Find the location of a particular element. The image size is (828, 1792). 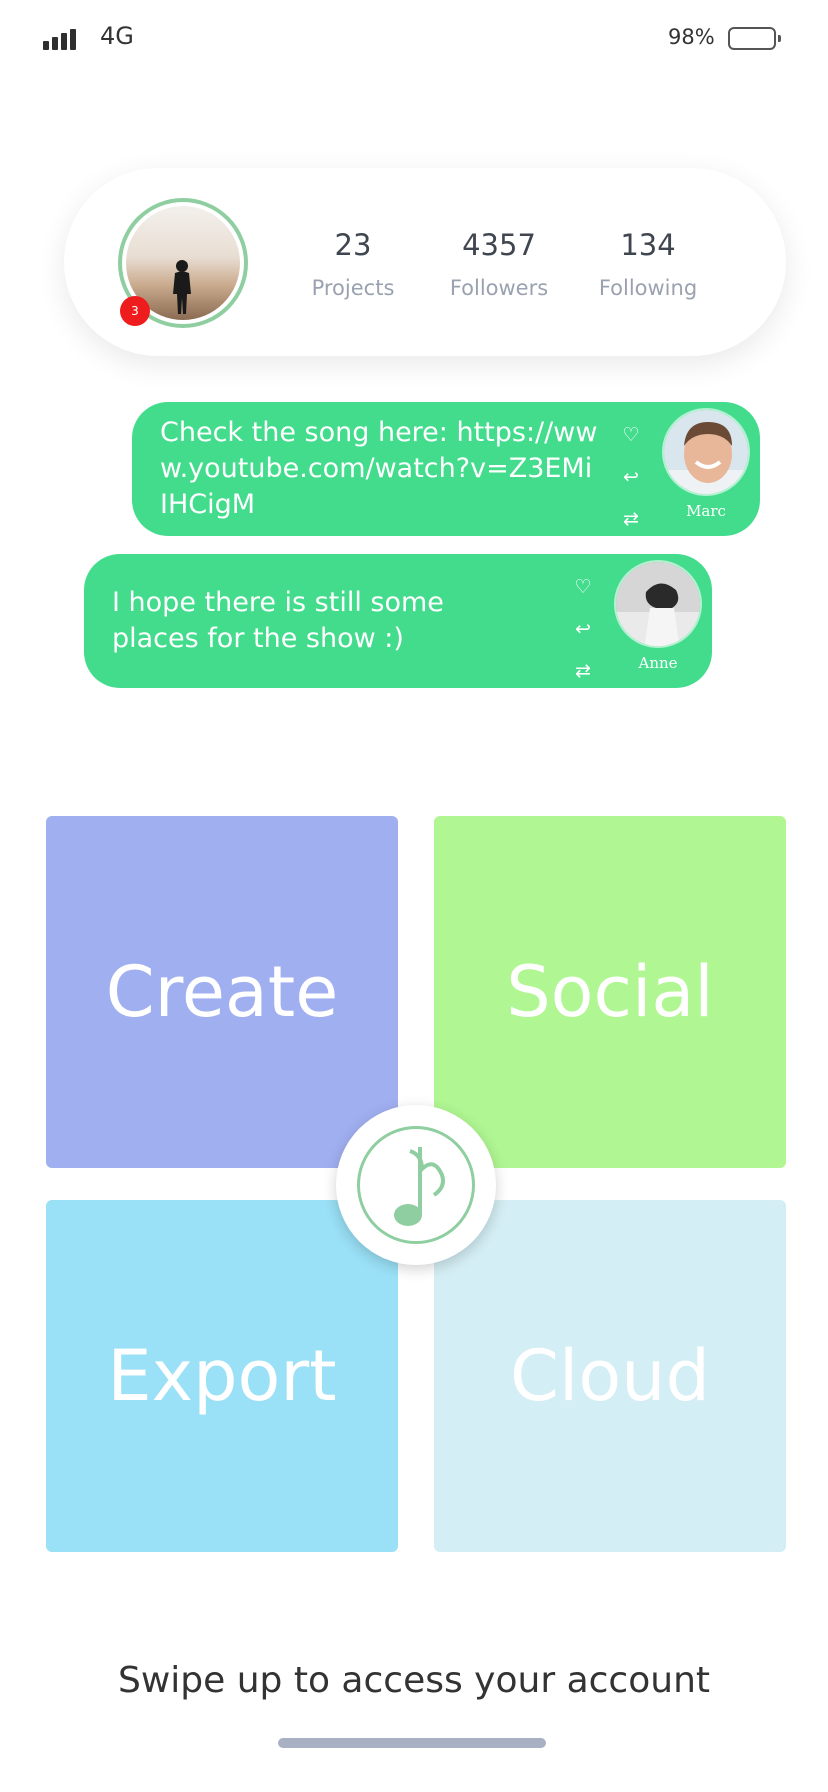

stat-label: Following is located at coordinates (648, 288).